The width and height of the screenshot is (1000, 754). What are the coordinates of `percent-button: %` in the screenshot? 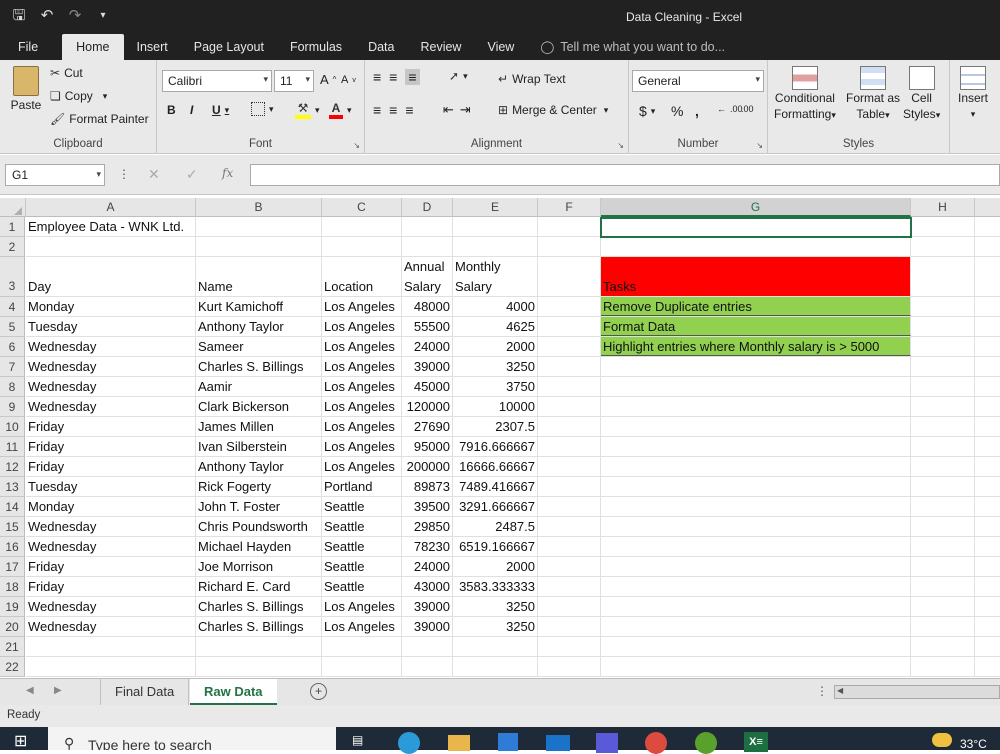 It's located at (677, 111).